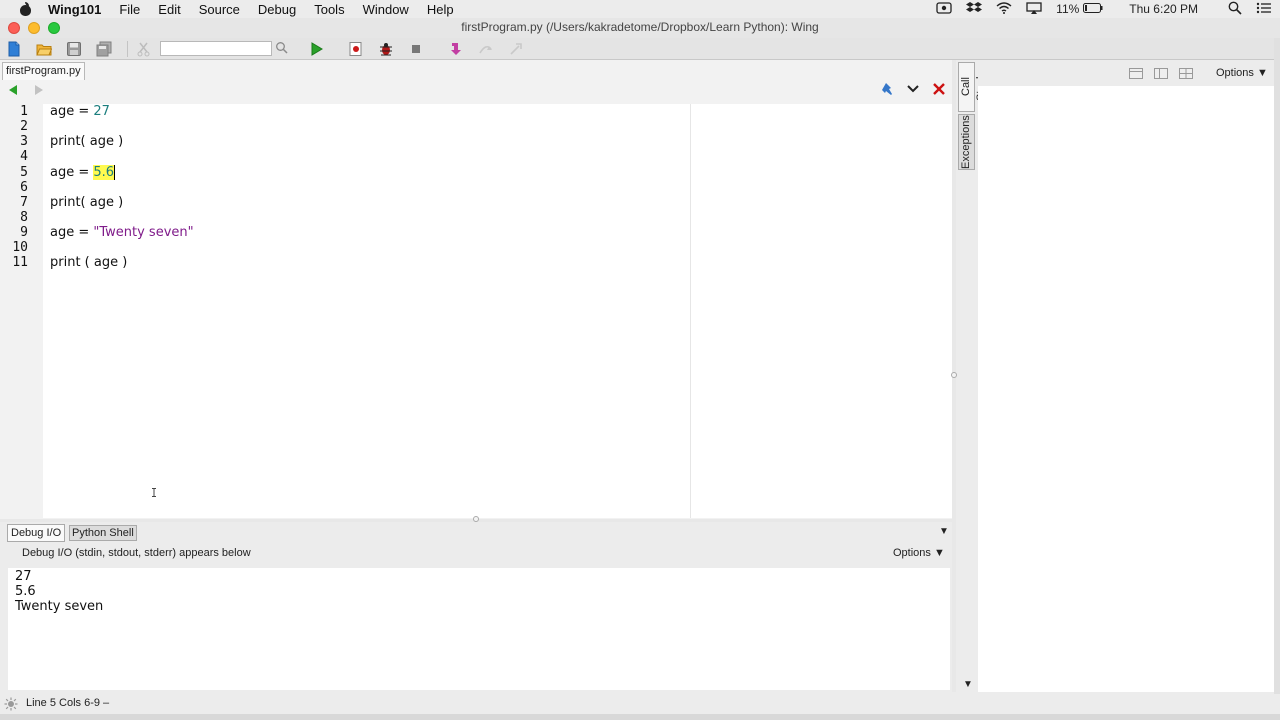 The height and width of the screenshot is (720, 1280). What do you see at coordinates (968, 684) in the screenshot?
I see `scroll-down-triangle-icon: ▼` at bounding box center [968, 684].